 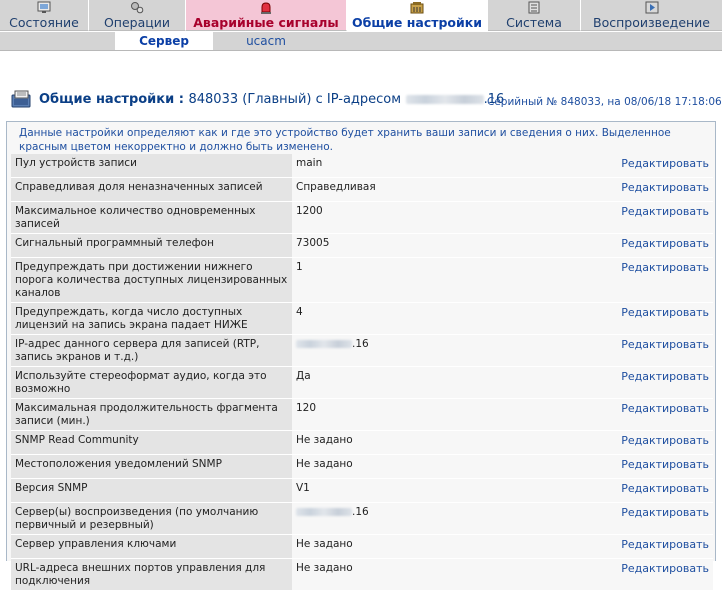 I want to click on tab-alarms-label: Аварийные сигналы, so click(x=266, y=22).